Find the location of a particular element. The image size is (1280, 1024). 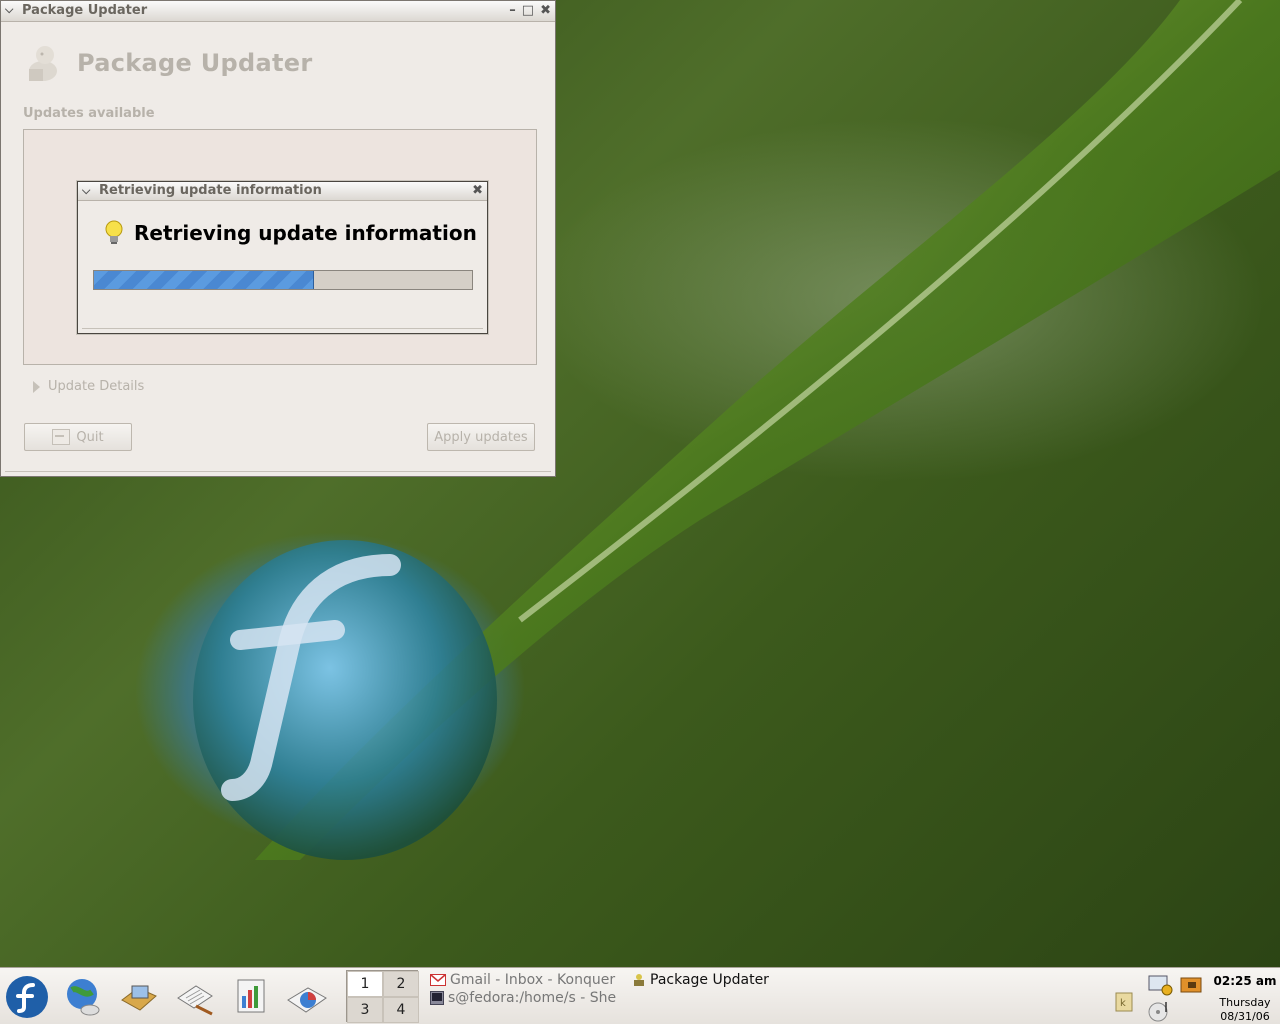

gmail-icon is located at coordinates (438, 980).